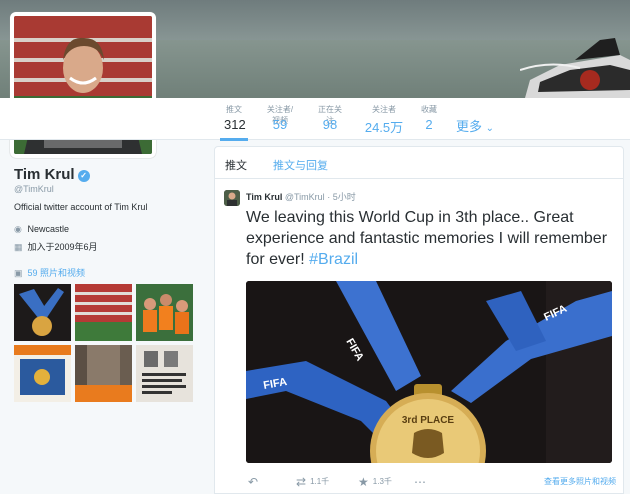 The height and width of the screenshot is (494, 630). Describe the element at coordinates (580, 481) in the screenshot. I see `view-more-media-link: 查看更多照片和视频` at that location.